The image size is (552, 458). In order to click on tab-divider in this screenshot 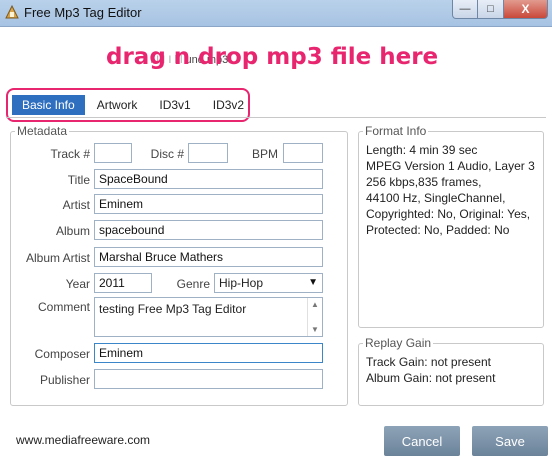, I will do `click(276, 117)`.